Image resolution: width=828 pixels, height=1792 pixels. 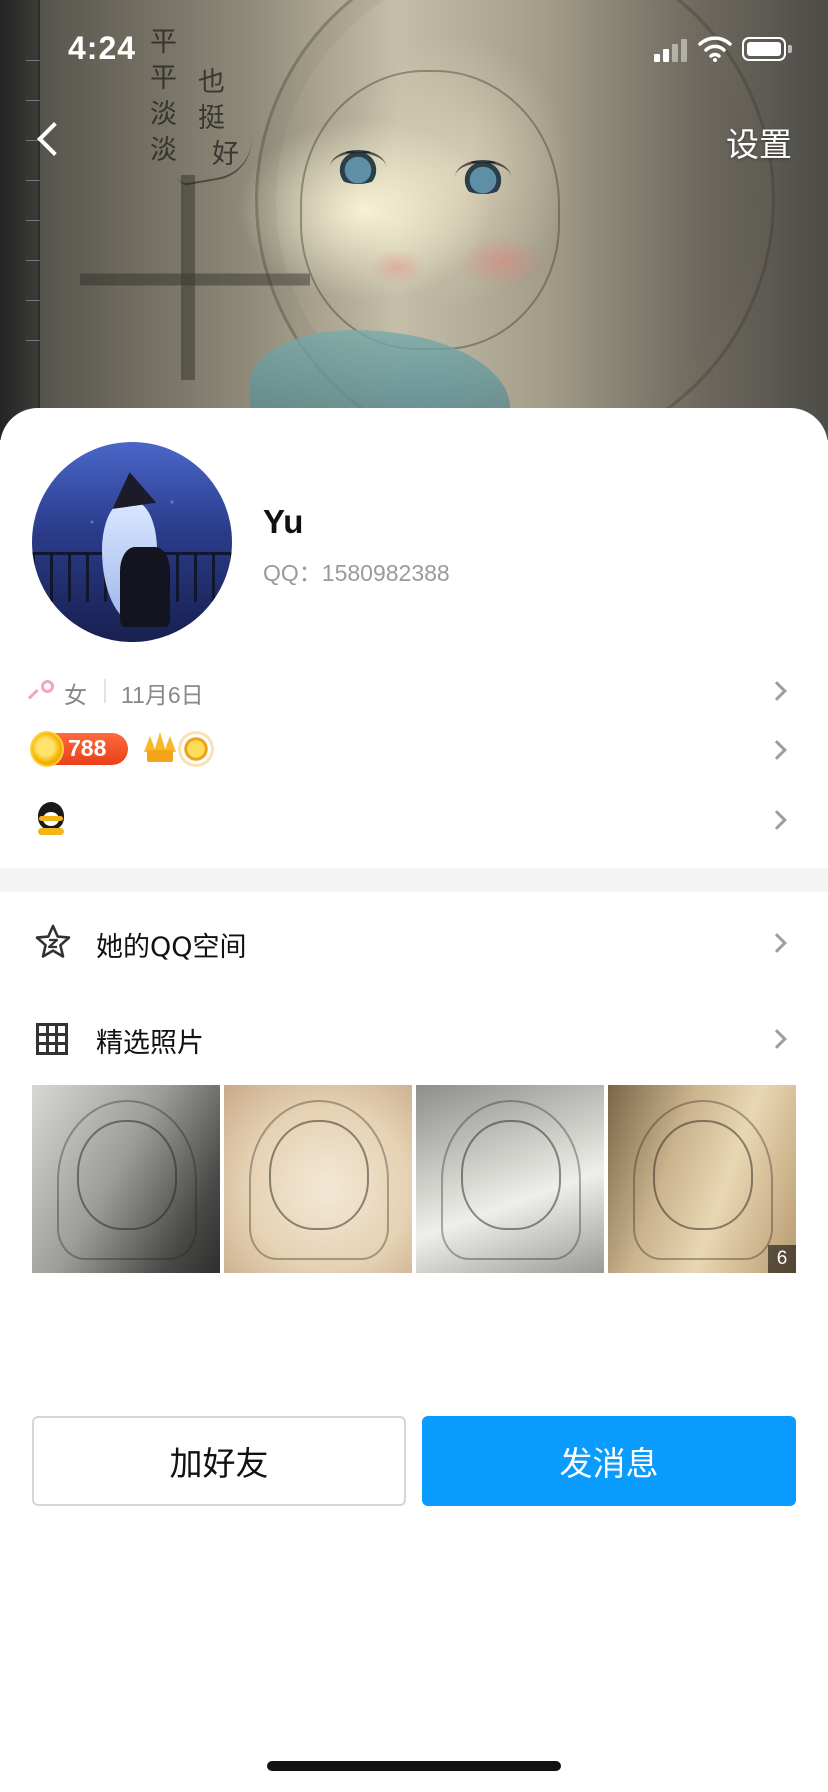 I want to click on crown-icon, so click(x=160, y=747).